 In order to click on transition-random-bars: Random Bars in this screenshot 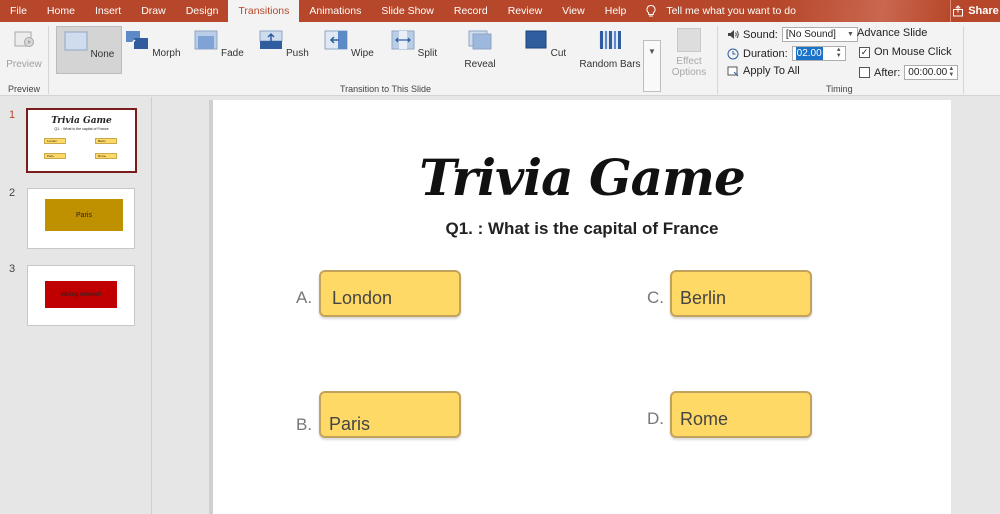, I will do `click(610, 50)`.